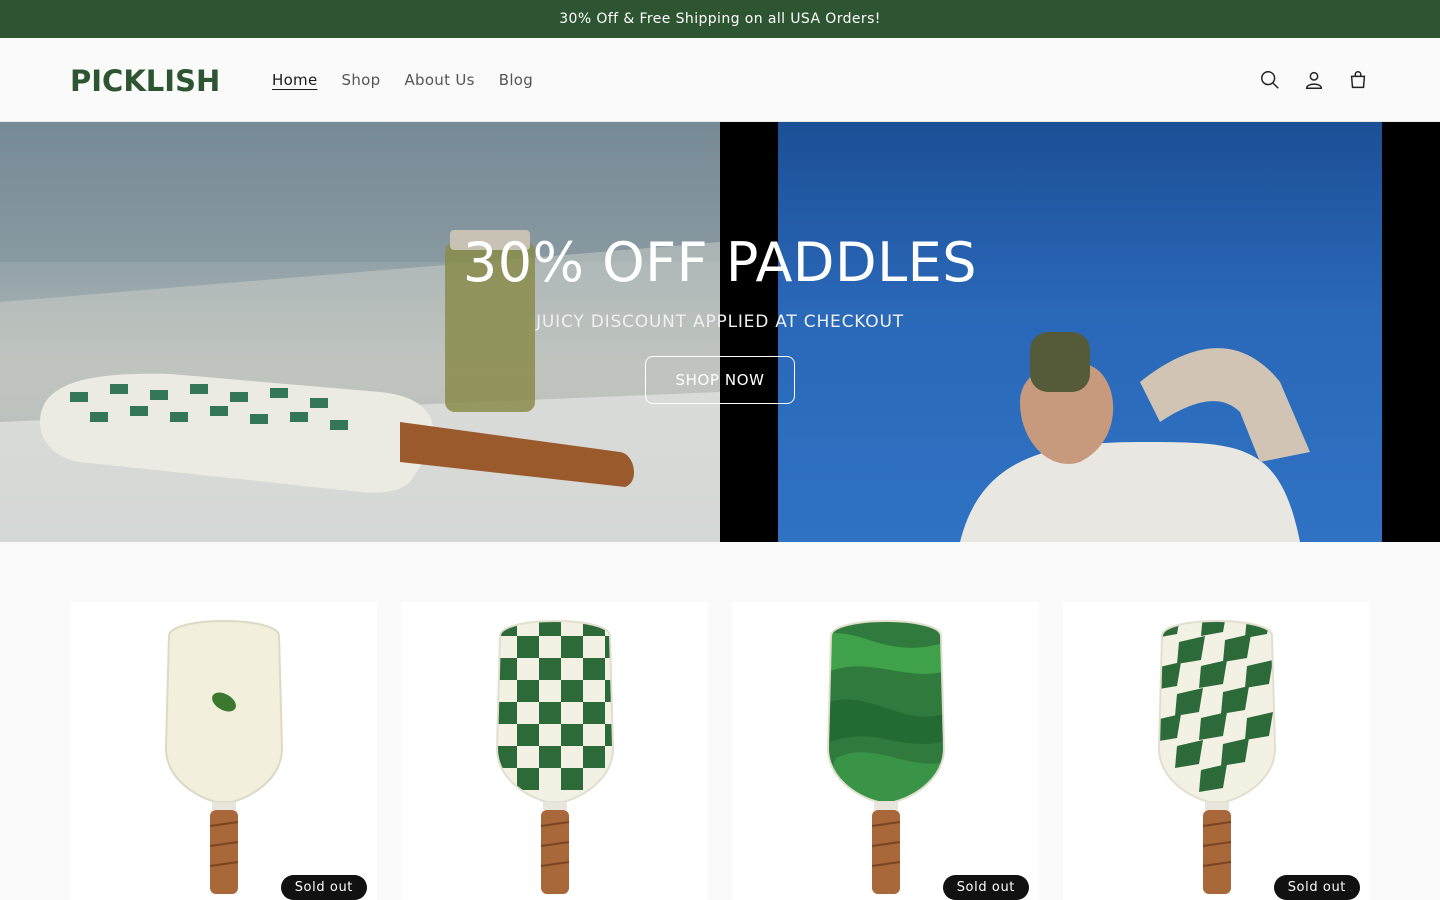 Image resolution: width=1440 pixels, height=900 pixels. I want to click on account-icon, so click(1314, 80).